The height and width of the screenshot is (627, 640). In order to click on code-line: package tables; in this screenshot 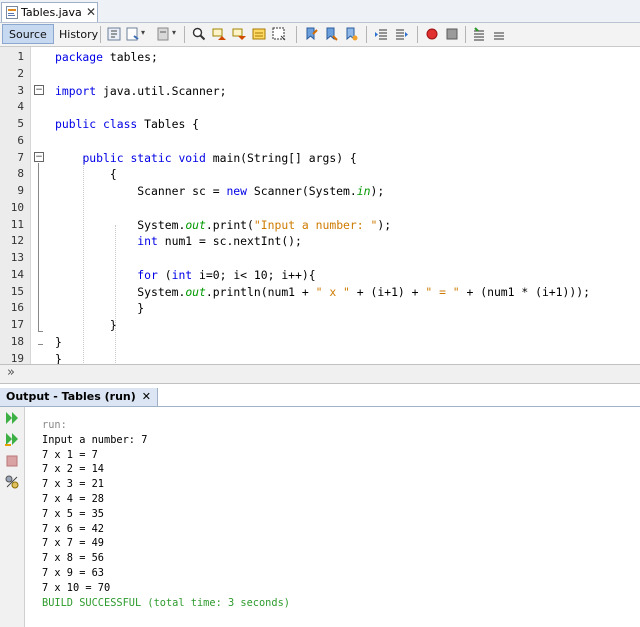, I will do `click(106, 57)`.